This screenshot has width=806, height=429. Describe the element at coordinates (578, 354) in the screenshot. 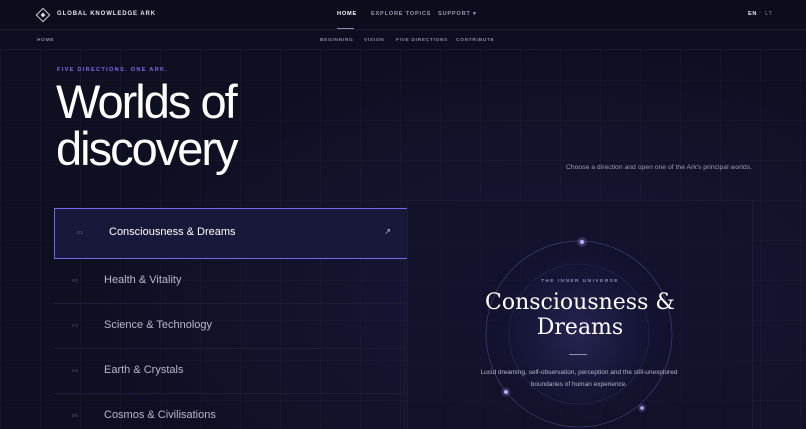

I see `feature-divider` at that location.